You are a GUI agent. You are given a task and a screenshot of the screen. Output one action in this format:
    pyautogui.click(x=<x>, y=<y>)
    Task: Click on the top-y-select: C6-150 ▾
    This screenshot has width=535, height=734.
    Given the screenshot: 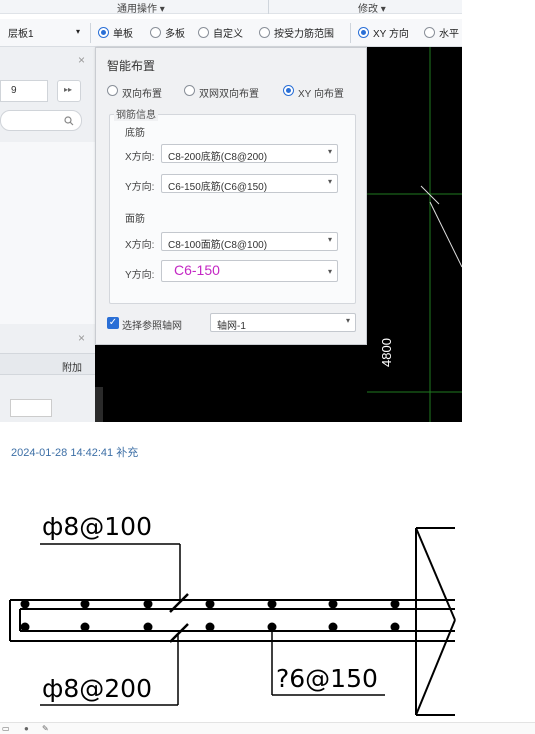 What is the action you would take?
    pyautogui.click(x=249, y=271)
    